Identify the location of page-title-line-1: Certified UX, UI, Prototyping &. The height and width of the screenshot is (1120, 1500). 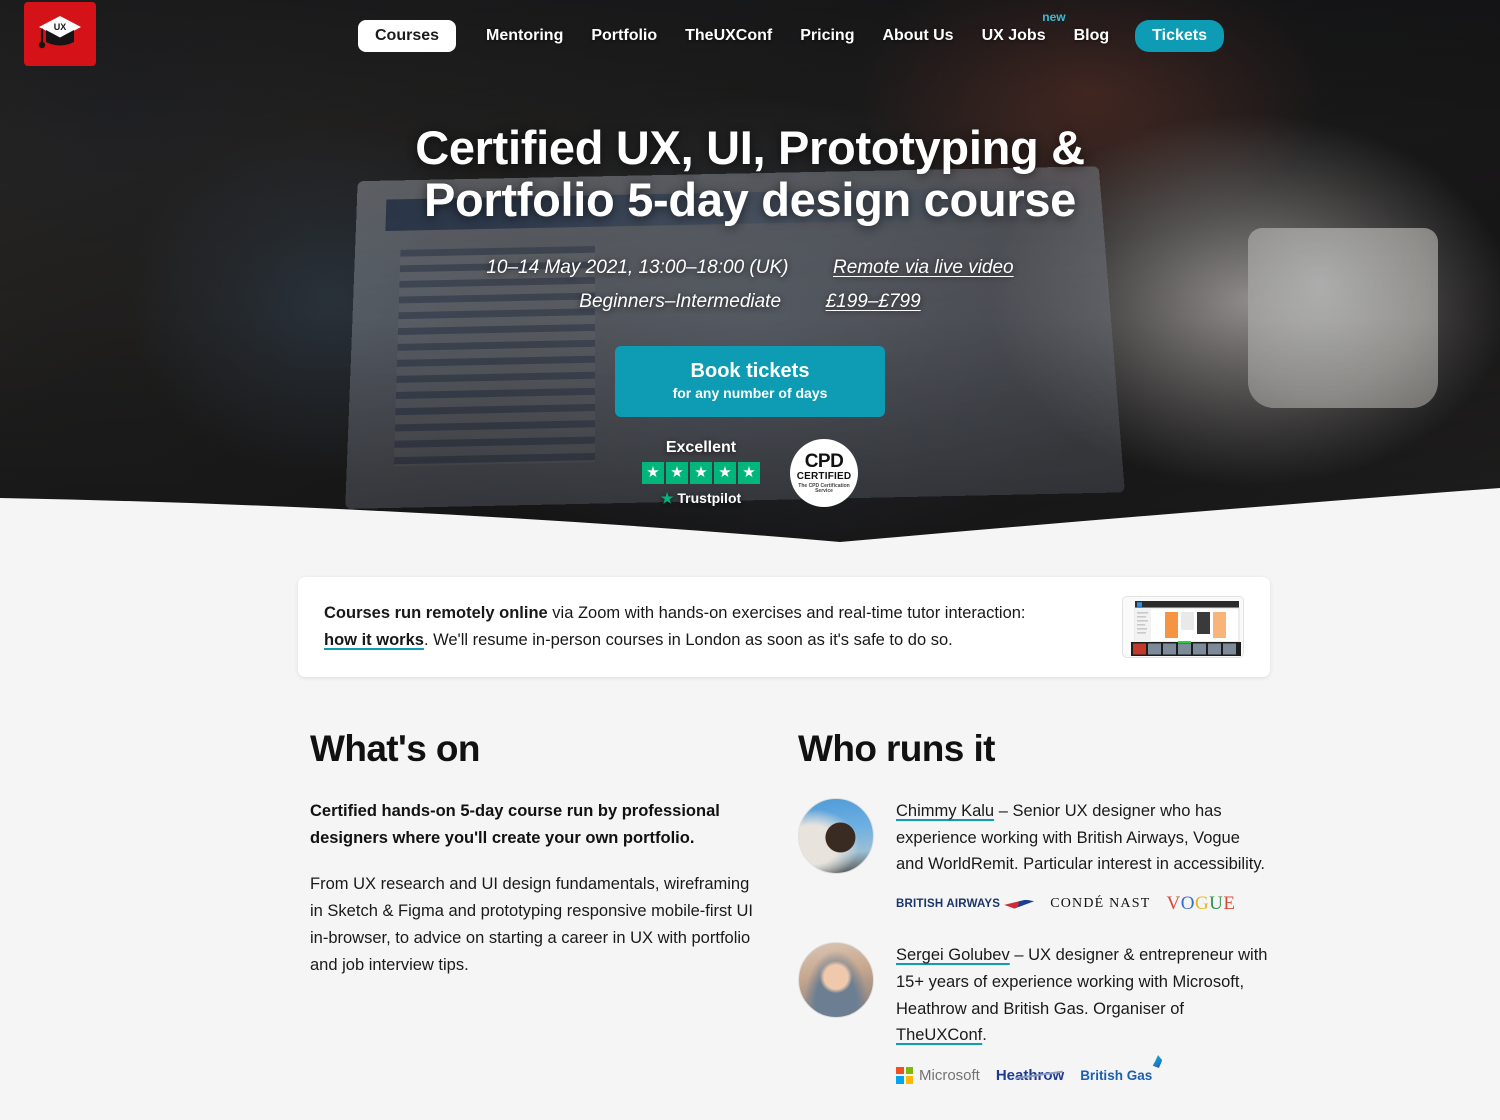
(750, 147).